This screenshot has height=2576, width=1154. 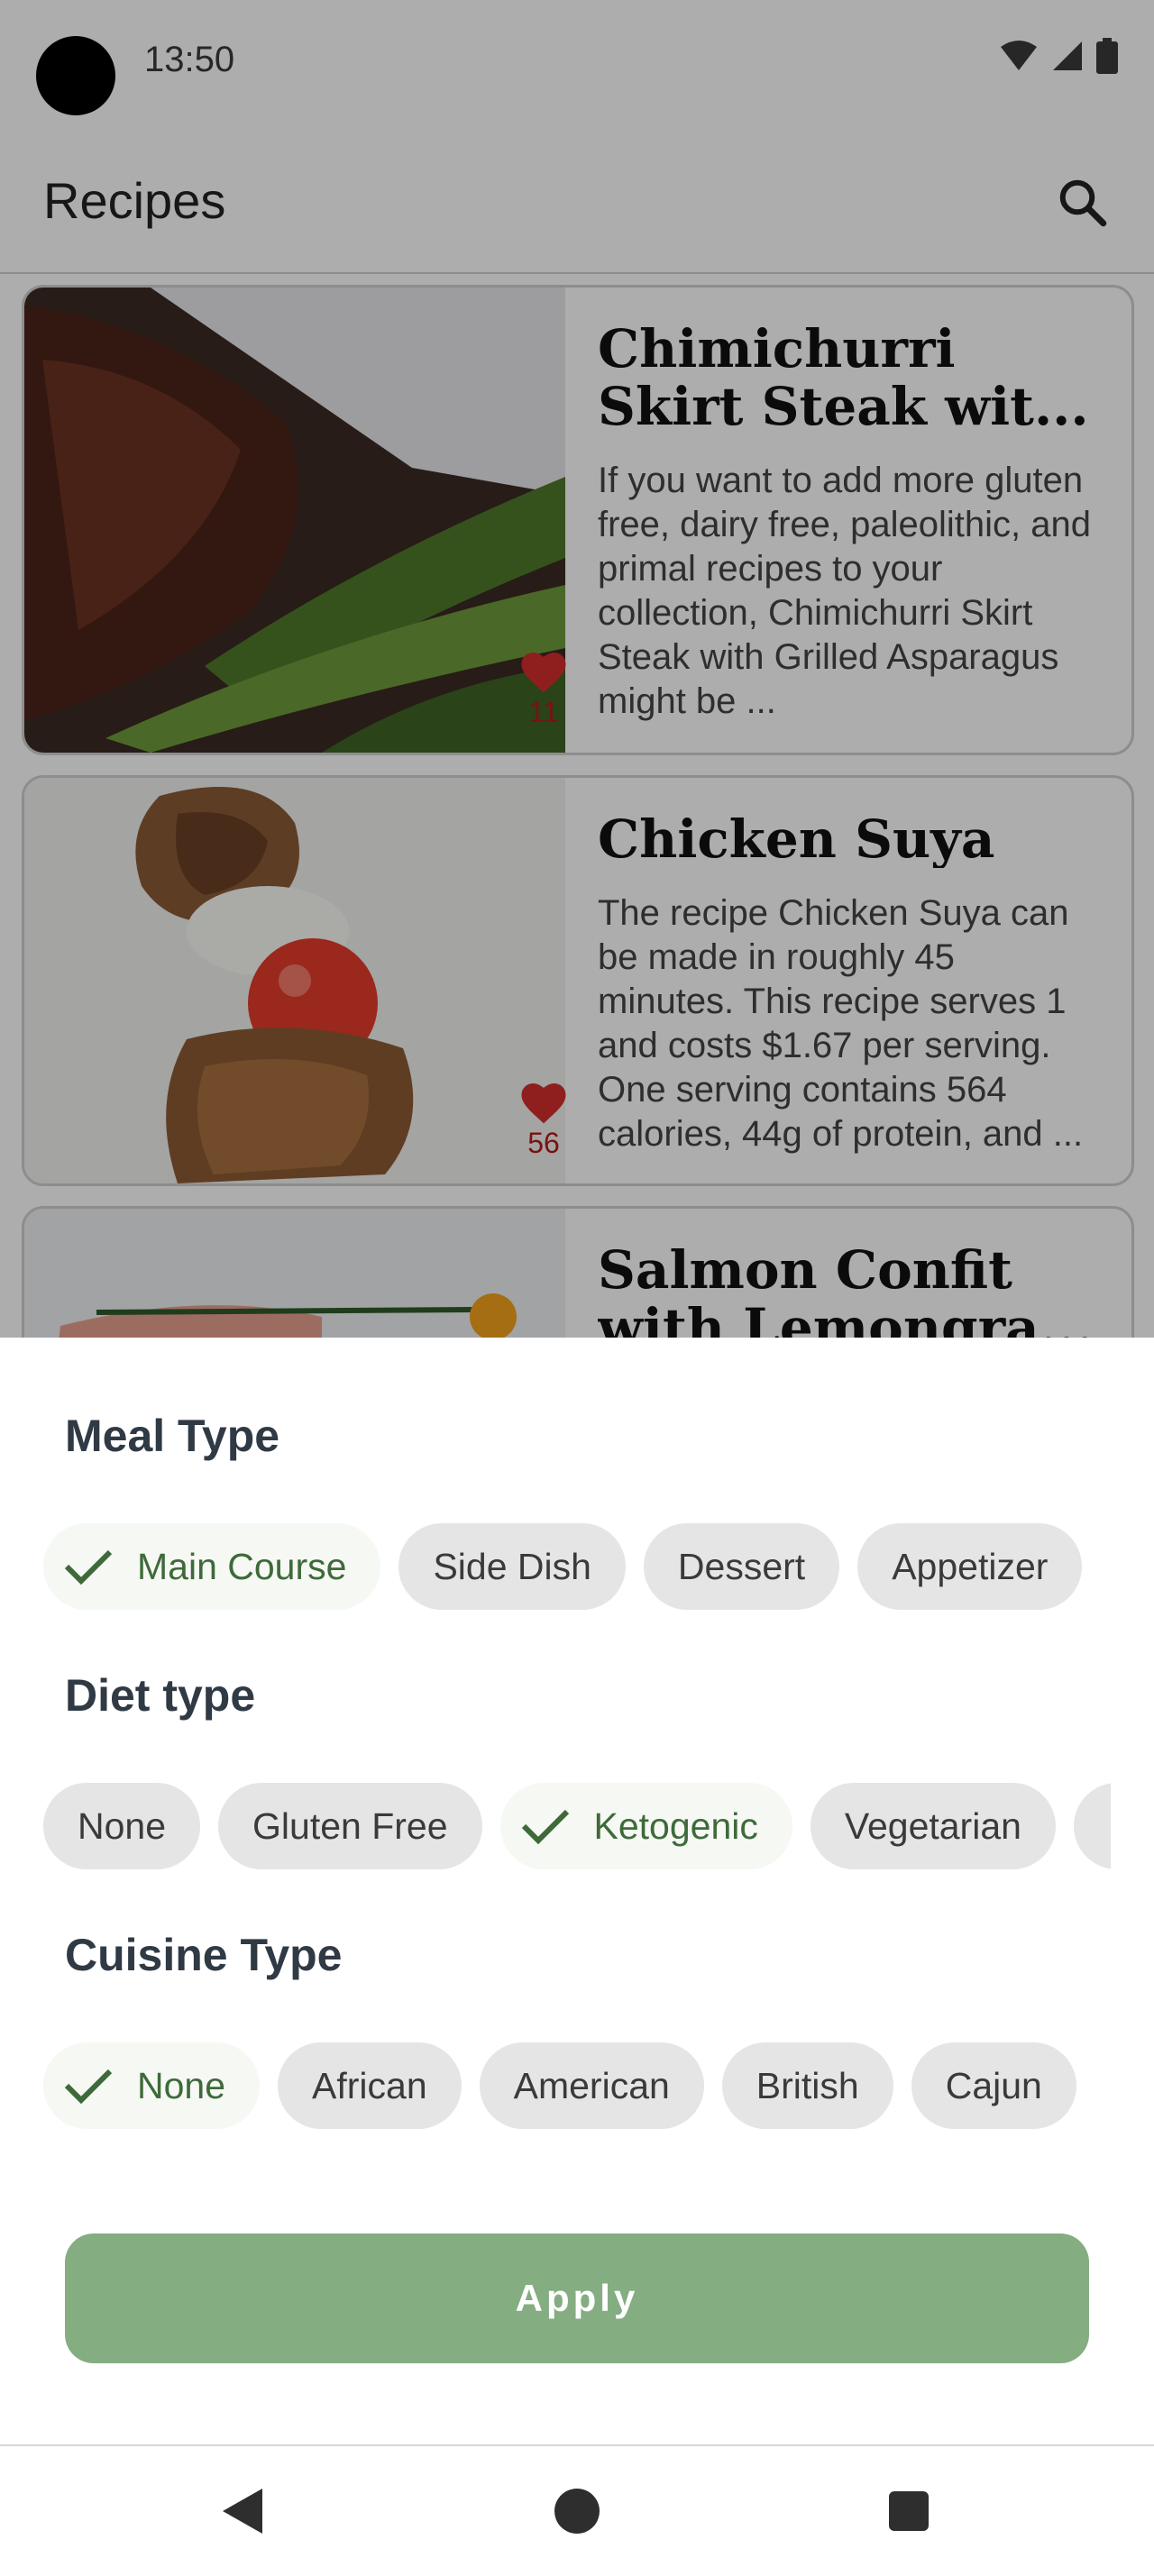 I want to click on diet-type-chips: None Gluten Free Ketogenic Vegetarian, so click(x=577, y=1826).